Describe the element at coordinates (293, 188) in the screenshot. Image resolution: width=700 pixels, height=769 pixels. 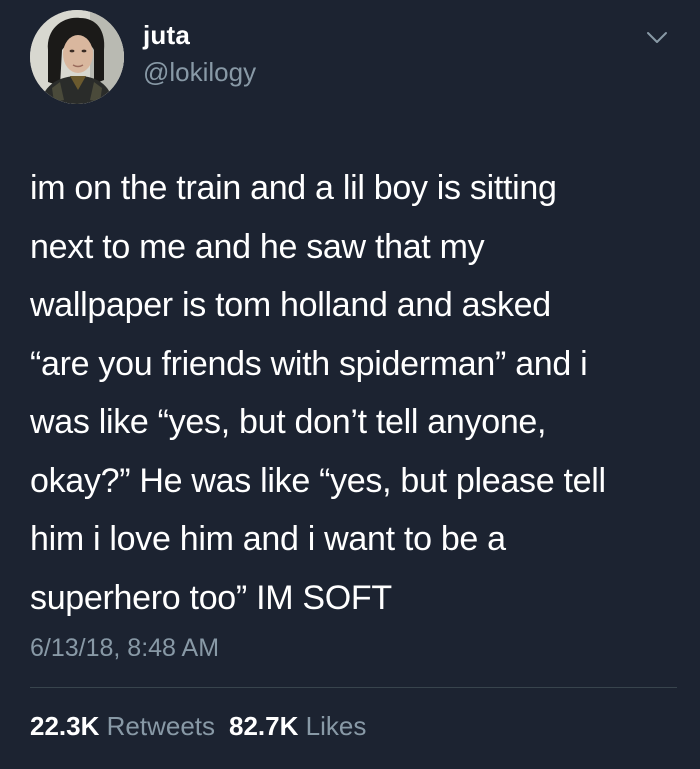
I see `tweet-text-line: im on the train and a lil boy is sitting` at that location.